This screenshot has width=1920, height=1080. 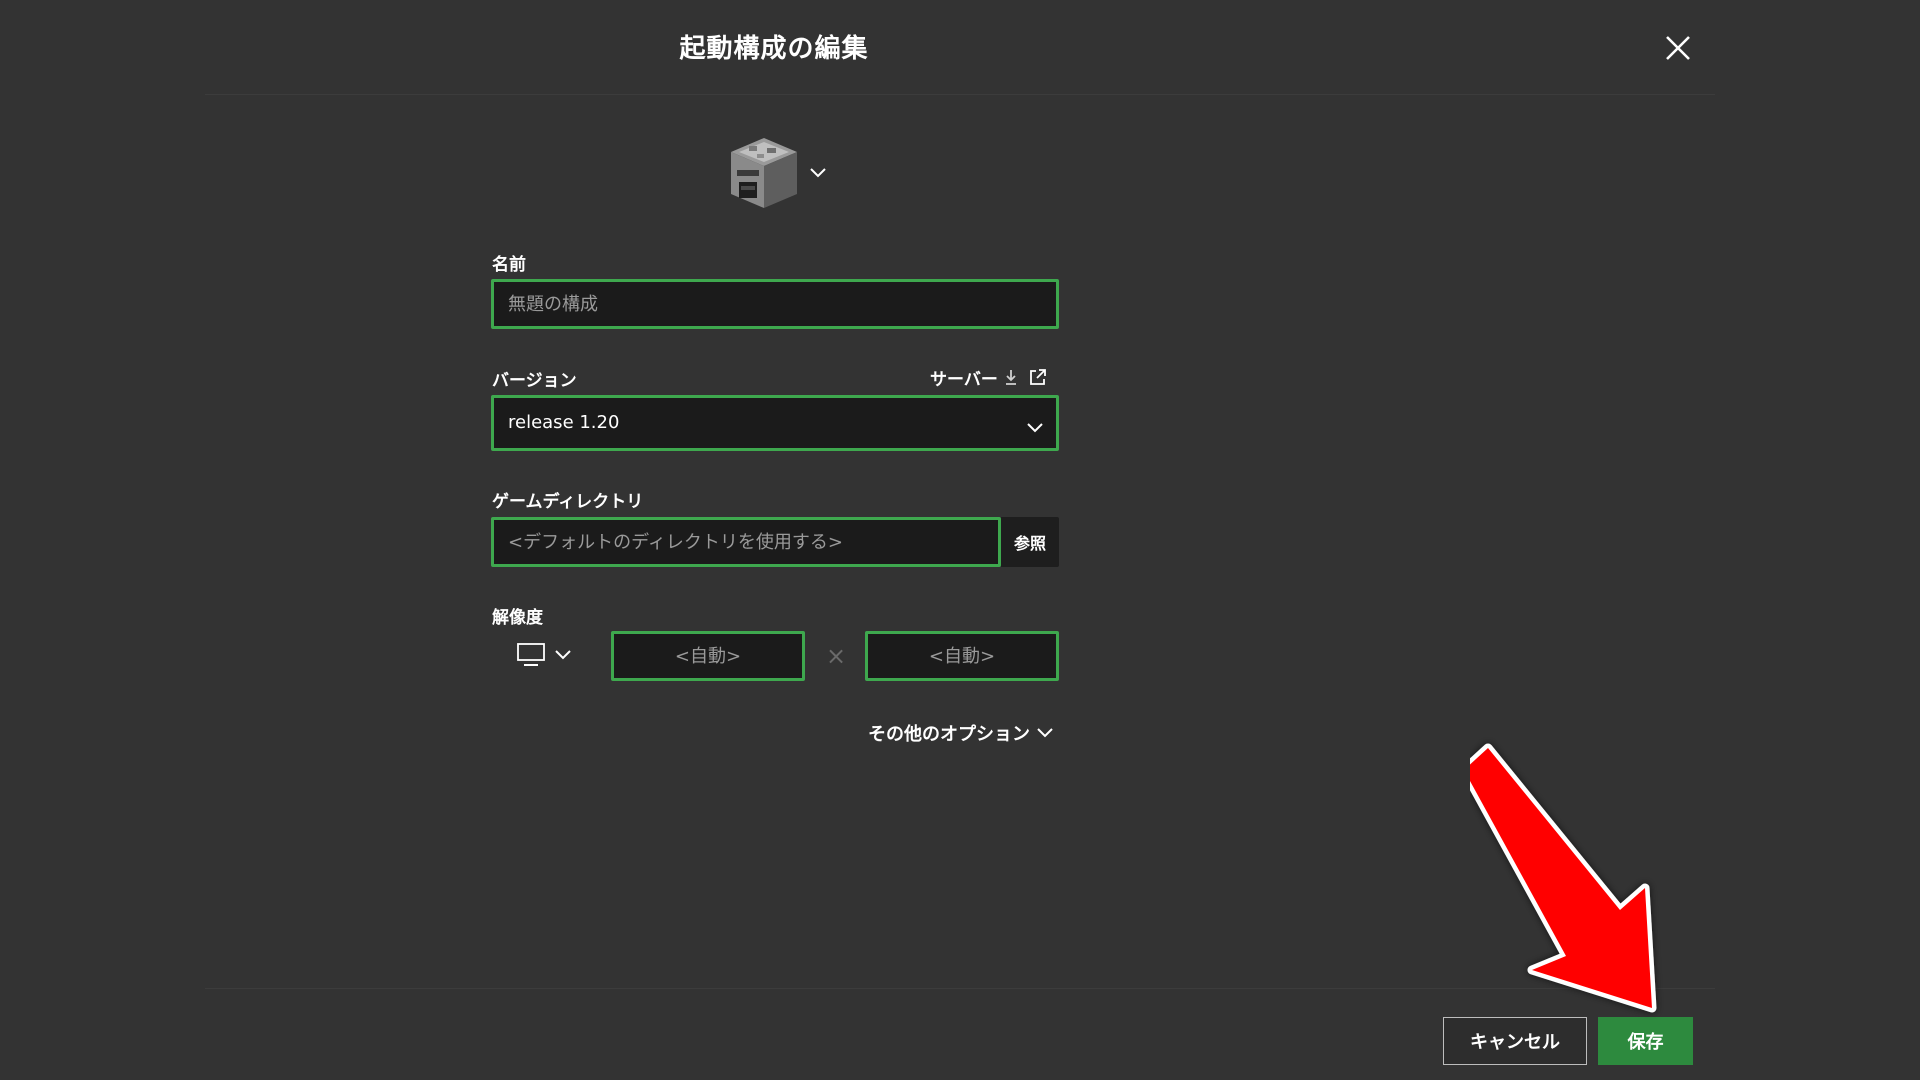 I want to click on close-icon, so click(x=1678, y=48).